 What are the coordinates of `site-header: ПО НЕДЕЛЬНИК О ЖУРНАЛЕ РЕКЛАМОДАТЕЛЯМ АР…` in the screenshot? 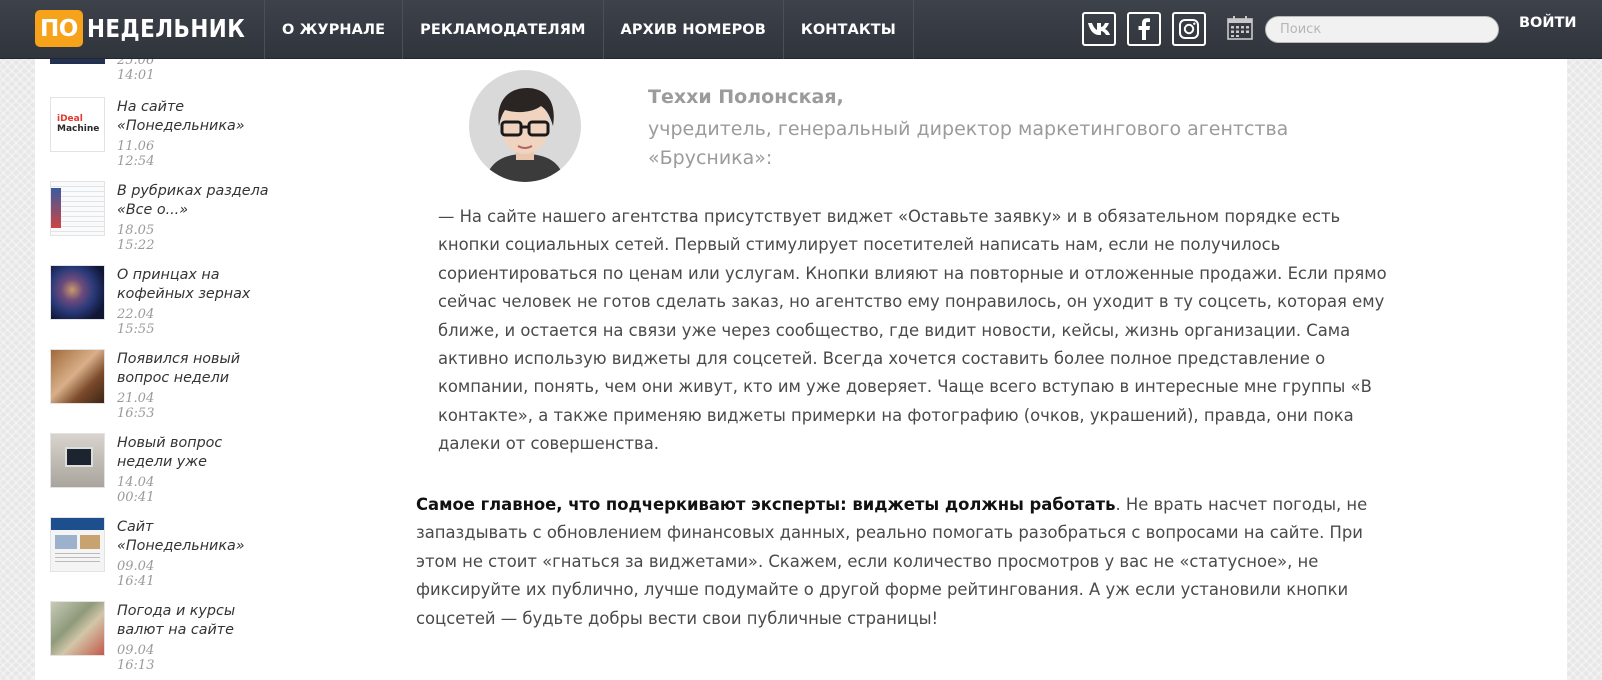 It's located at (801, 29).